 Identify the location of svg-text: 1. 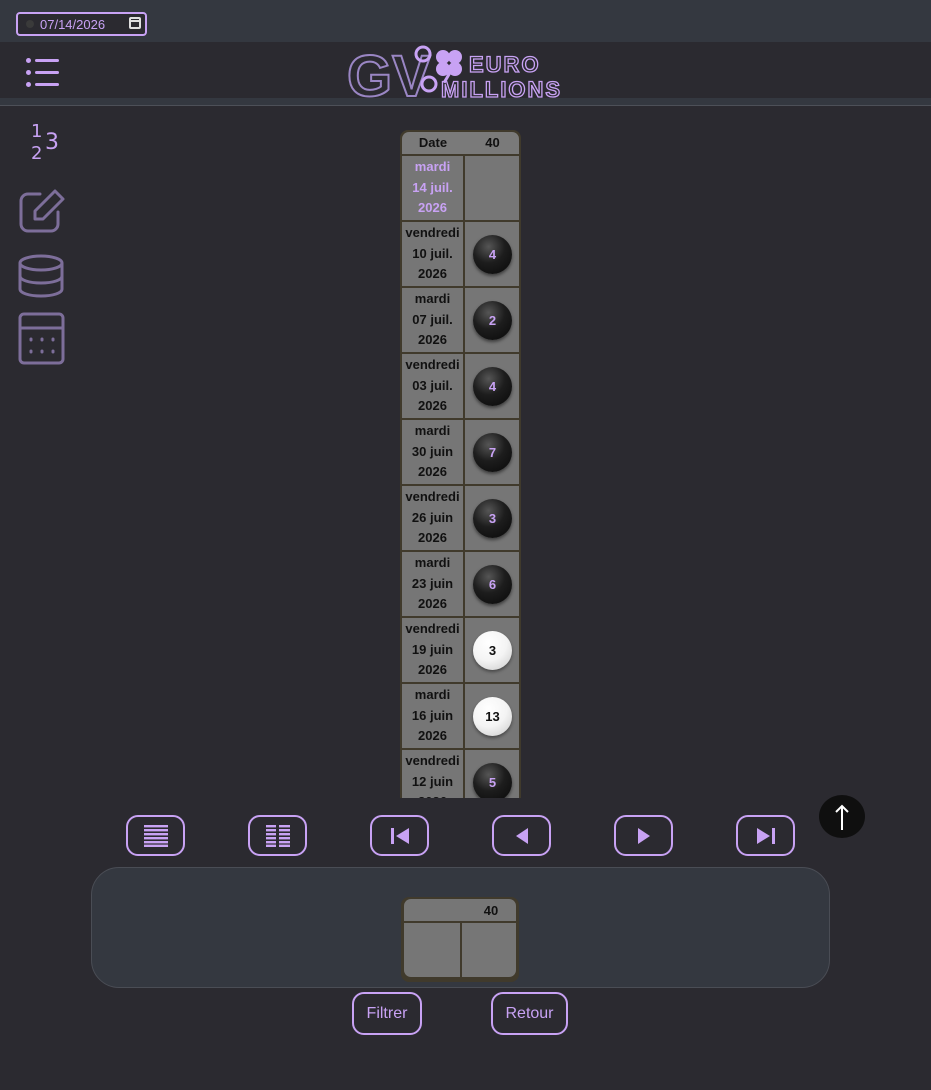
(36, 131).